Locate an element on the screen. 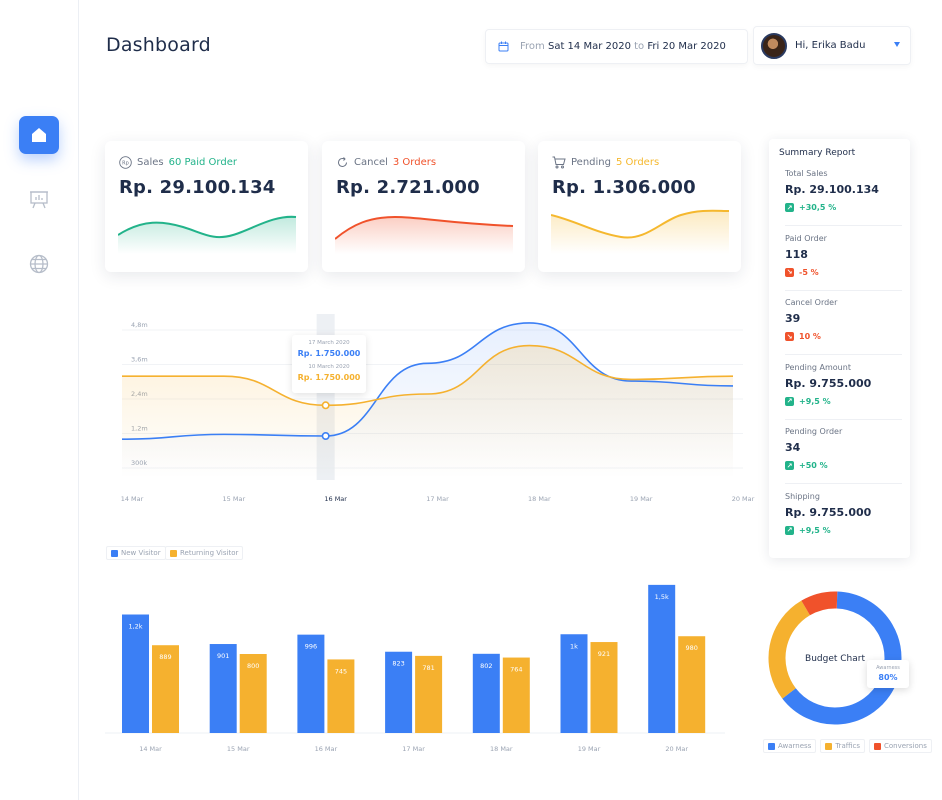 This screenshot has height=800, width=942. globe-icon is located at coordinates (39, 264).